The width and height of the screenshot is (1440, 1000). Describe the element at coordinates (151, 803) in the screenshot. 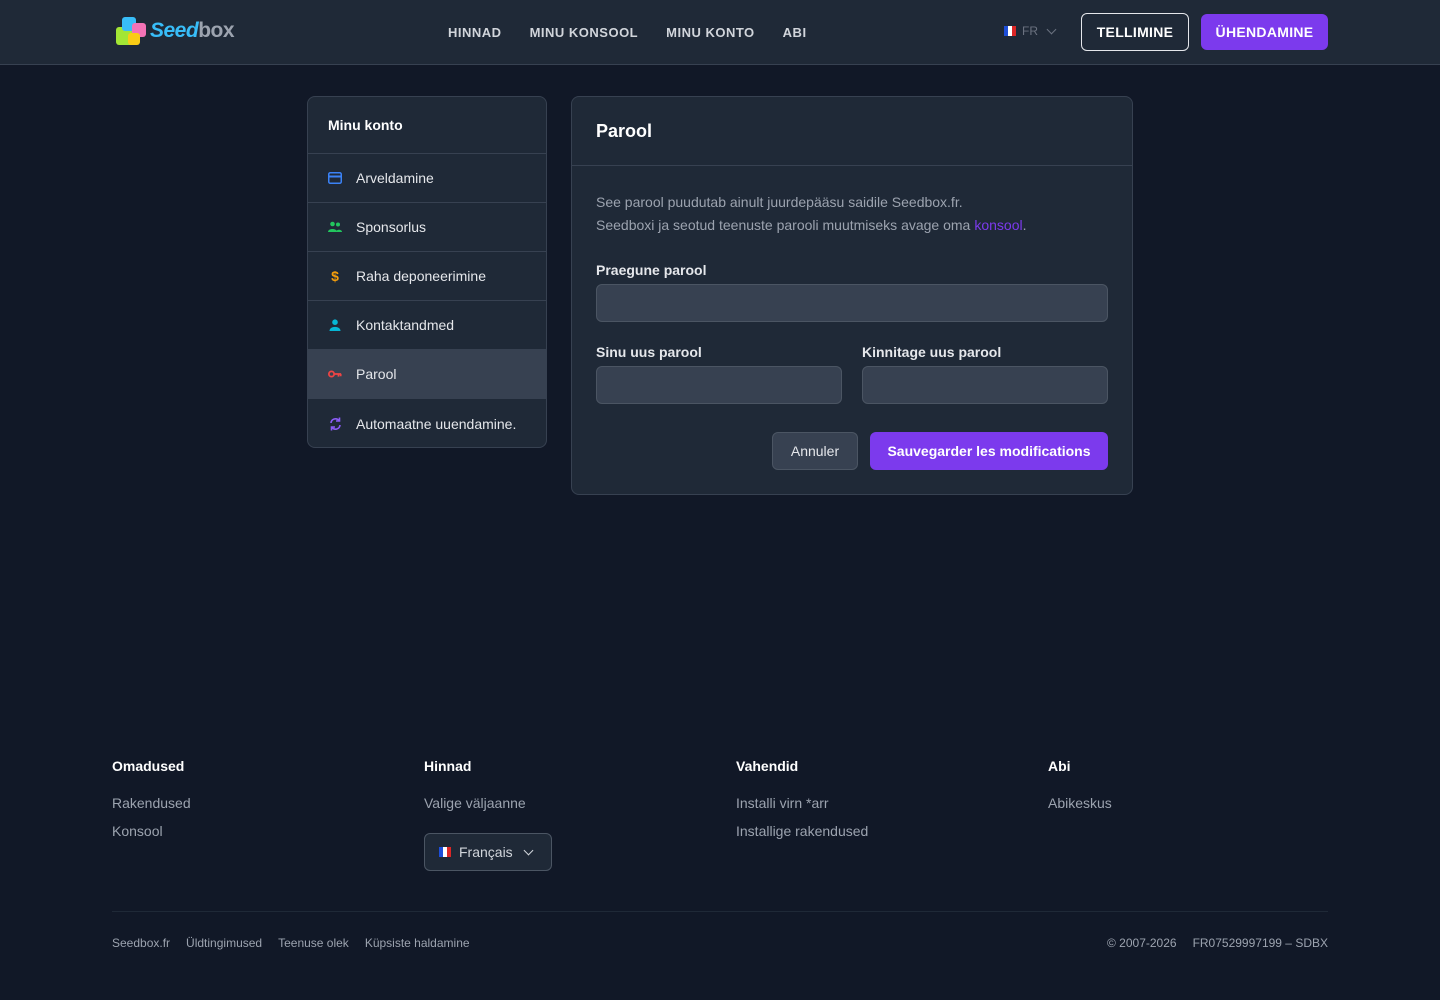

I see `footer-link-applications: Rakendused` at that location.